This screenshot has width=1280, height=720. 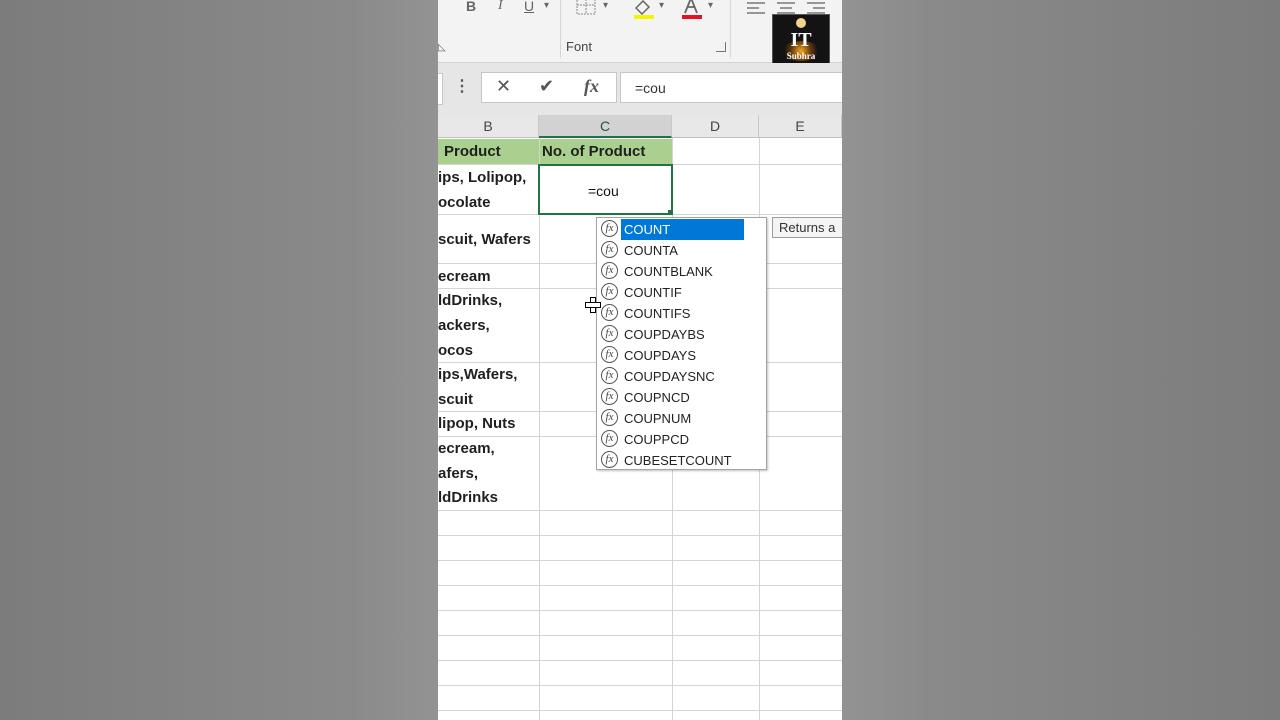 I want to click on autocomplete-item: fx COUNTA, so click(x=675, y=250).